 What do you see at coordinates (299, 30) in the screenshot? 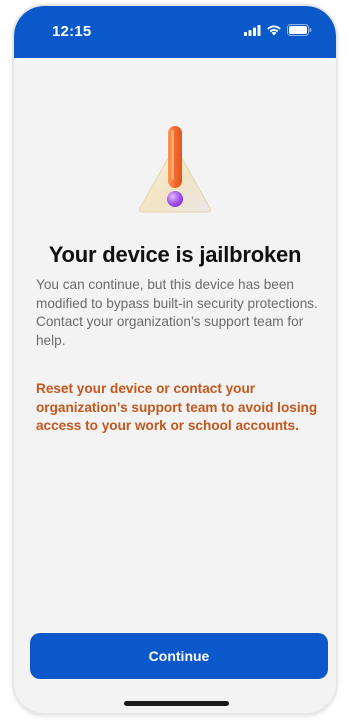
I see `battery-icon` at bounding box center [299, 30].